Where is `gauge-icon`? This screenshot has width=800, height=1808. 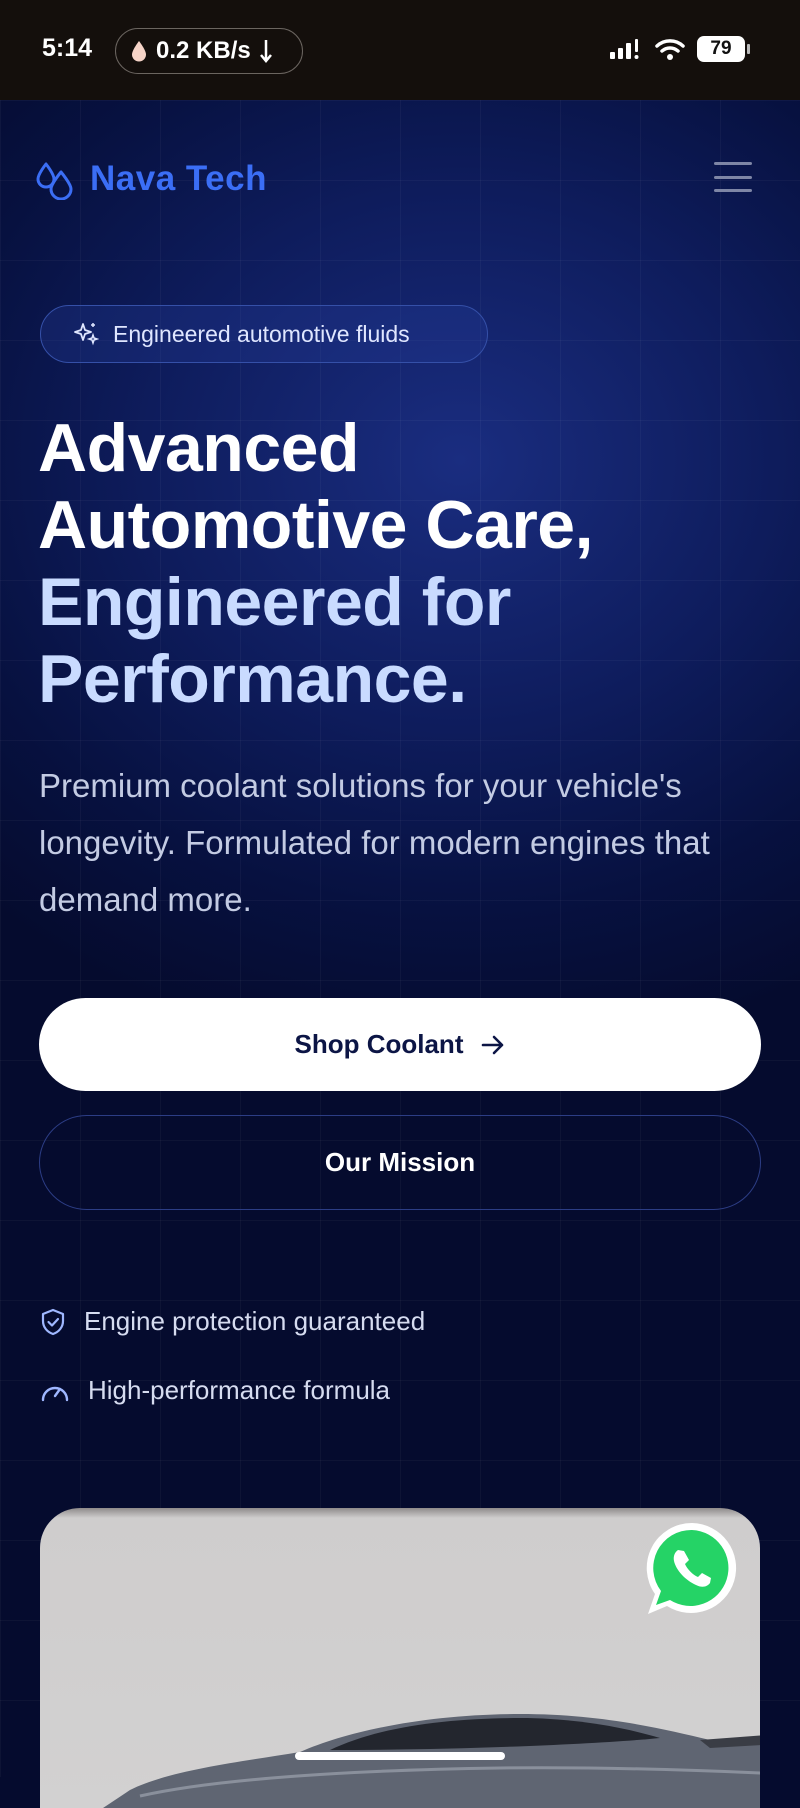
gauge-icon is located at coordinates (55, 1393).